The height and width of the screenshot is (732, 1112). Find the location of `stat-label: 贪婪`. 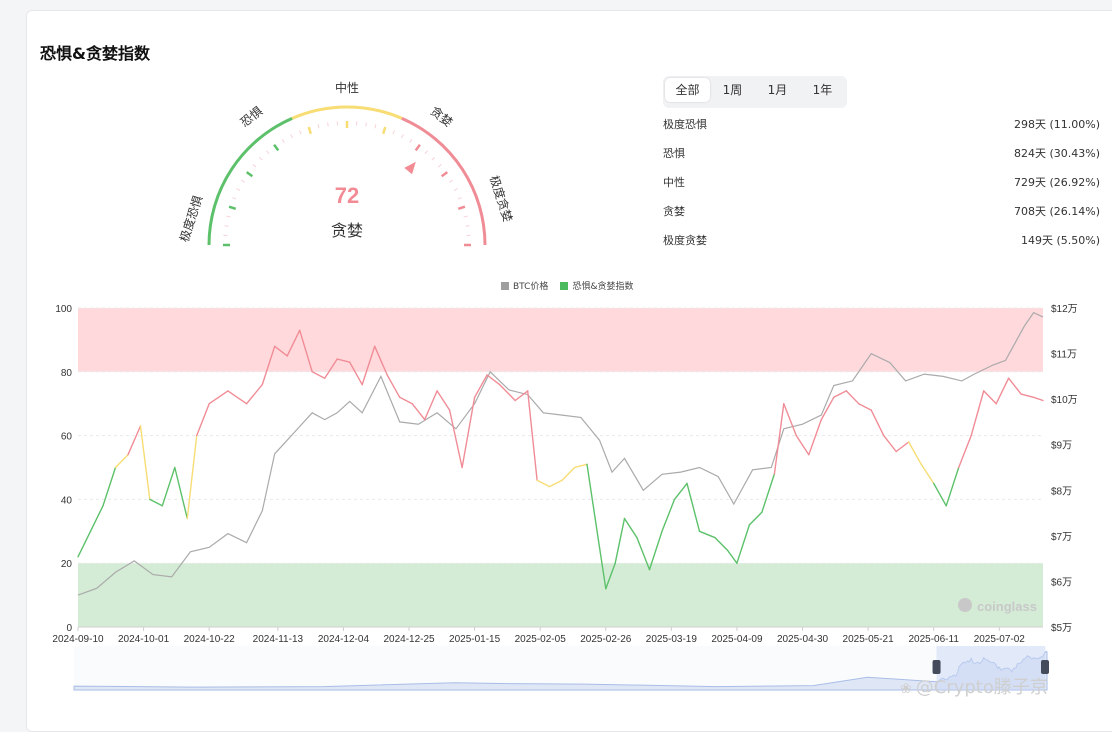

stat-label: 贪婪 is located at coordinates (674, 217).